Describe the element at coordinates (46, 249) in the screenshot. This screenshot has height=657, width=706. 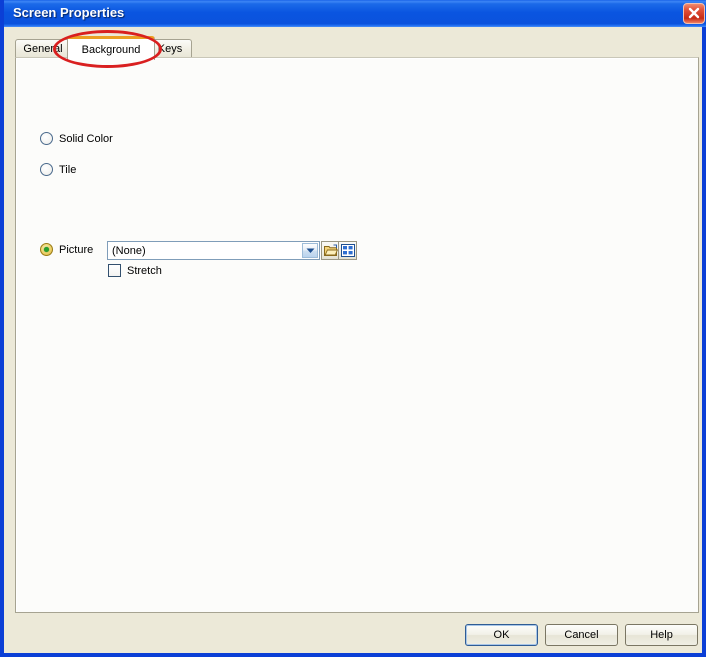
I see `radio-picture` at that location.